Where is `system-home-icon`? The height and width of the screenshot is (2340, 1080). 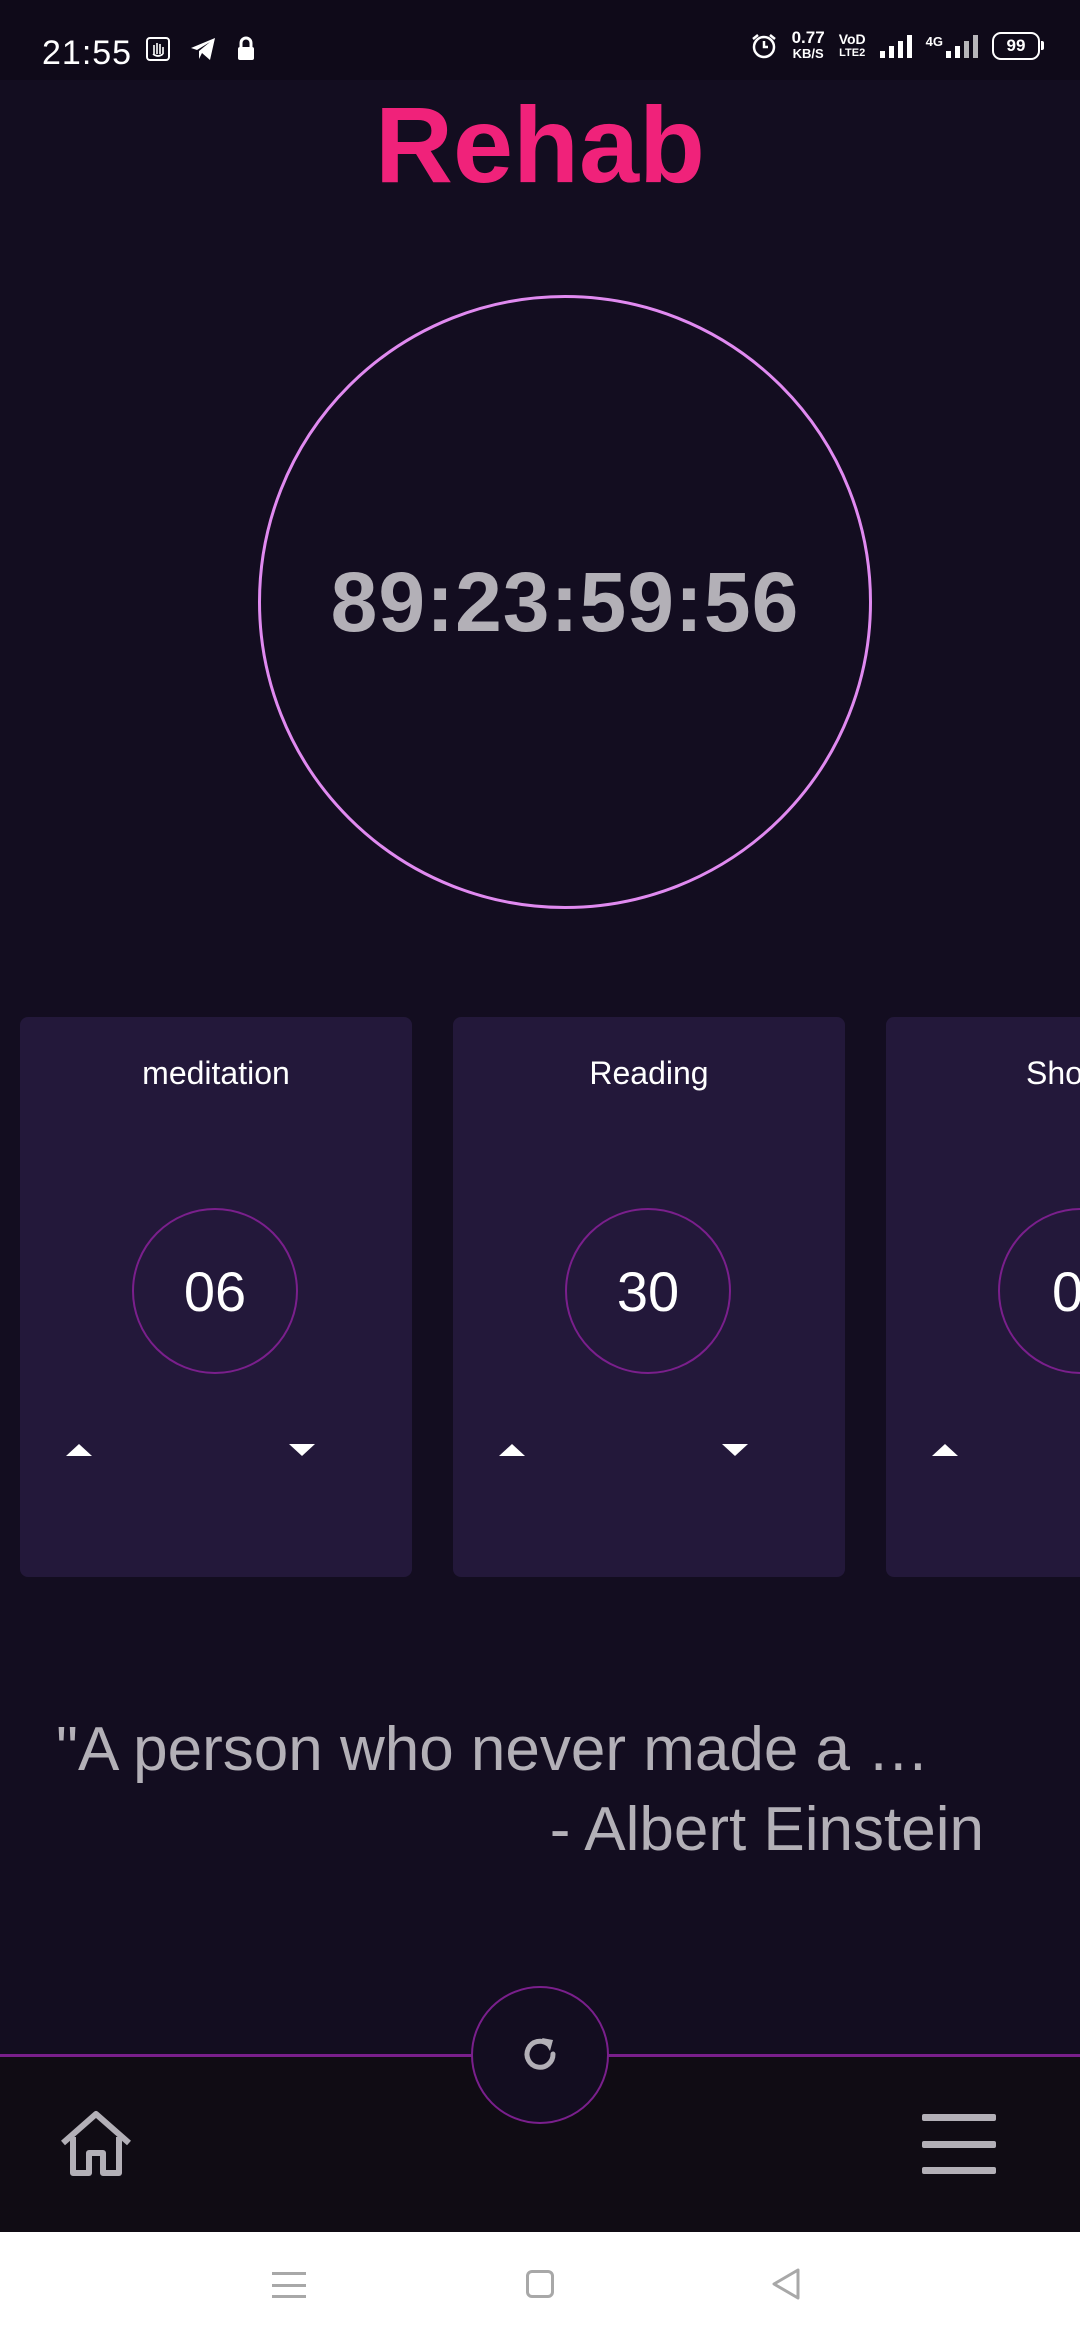 system-home-icon is located at coordinates (540, 2284).